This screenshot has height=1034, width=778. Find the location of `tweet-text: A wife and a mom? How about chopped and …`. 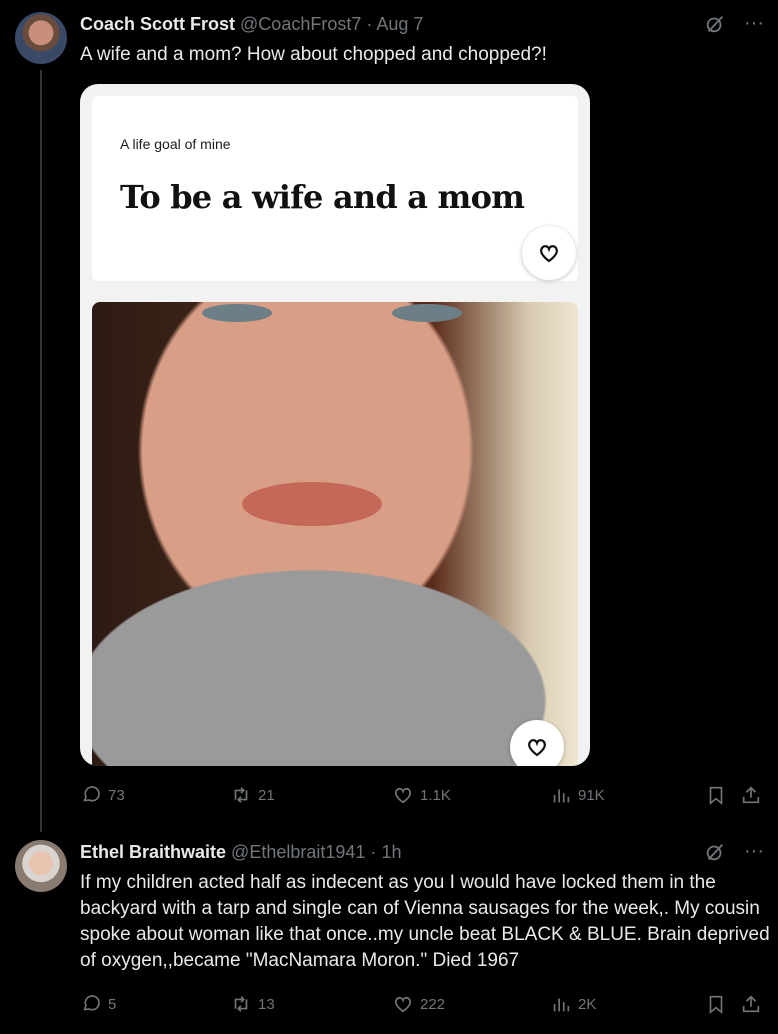

tweet-text: A wife and a mom? How about chopped and … is located at coordinates (313, 54).